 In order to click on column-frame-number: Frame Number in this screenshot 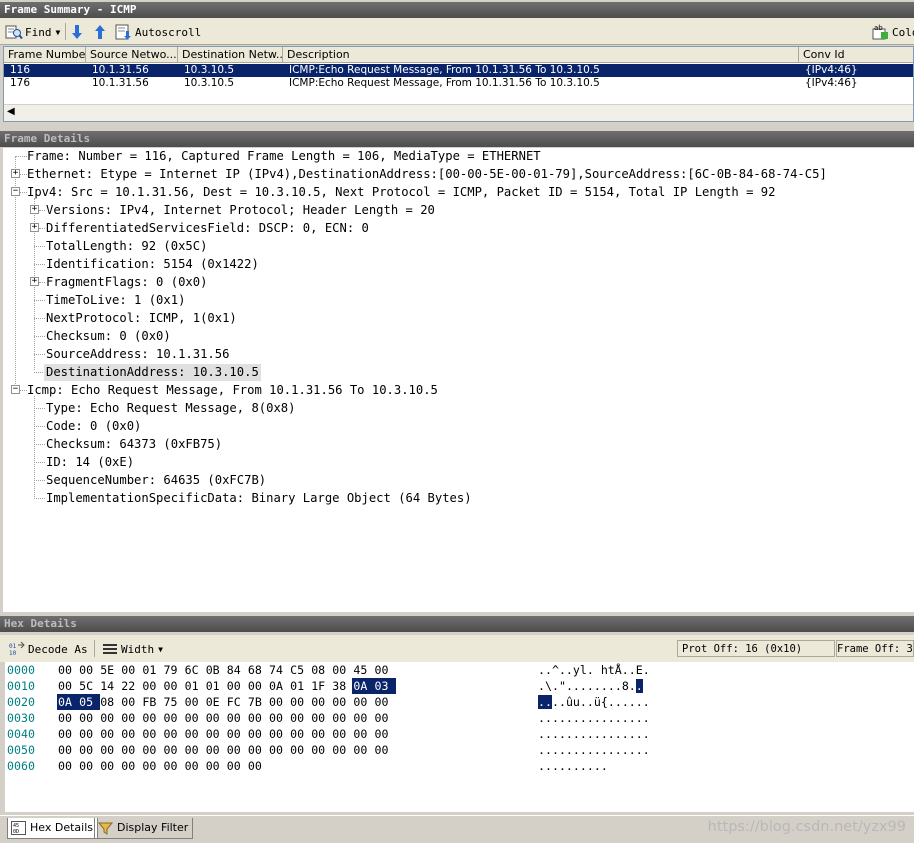, I will do `click(45, 55)`.